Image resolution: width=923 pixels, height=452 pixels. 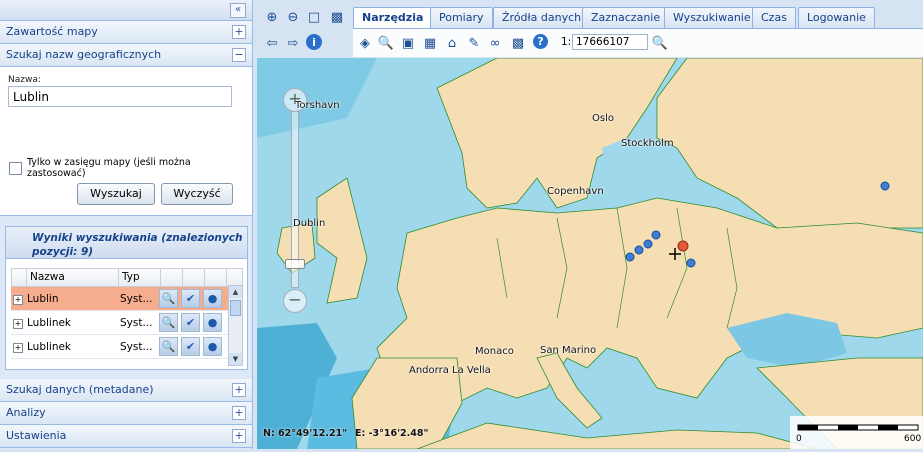 I want to click on longitude-readout: E: -3°16'2.48", so click(x=392, y=433).